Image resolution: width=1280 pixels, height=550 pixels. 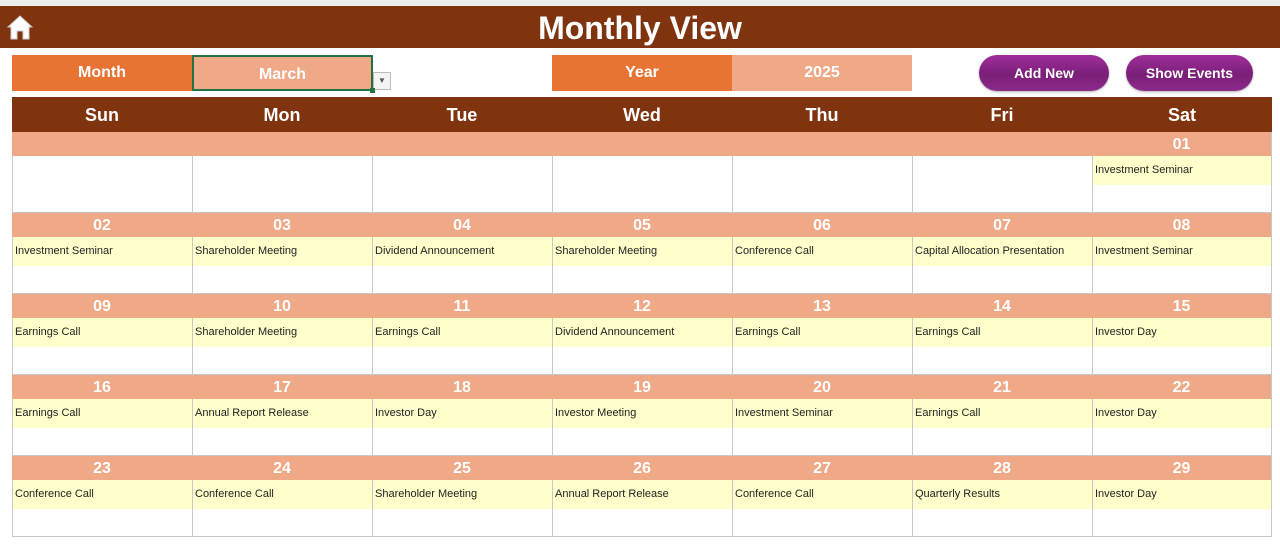 I want to click on calendar-day-cell: 11 Earnings Call, so click(x=462, y=334).